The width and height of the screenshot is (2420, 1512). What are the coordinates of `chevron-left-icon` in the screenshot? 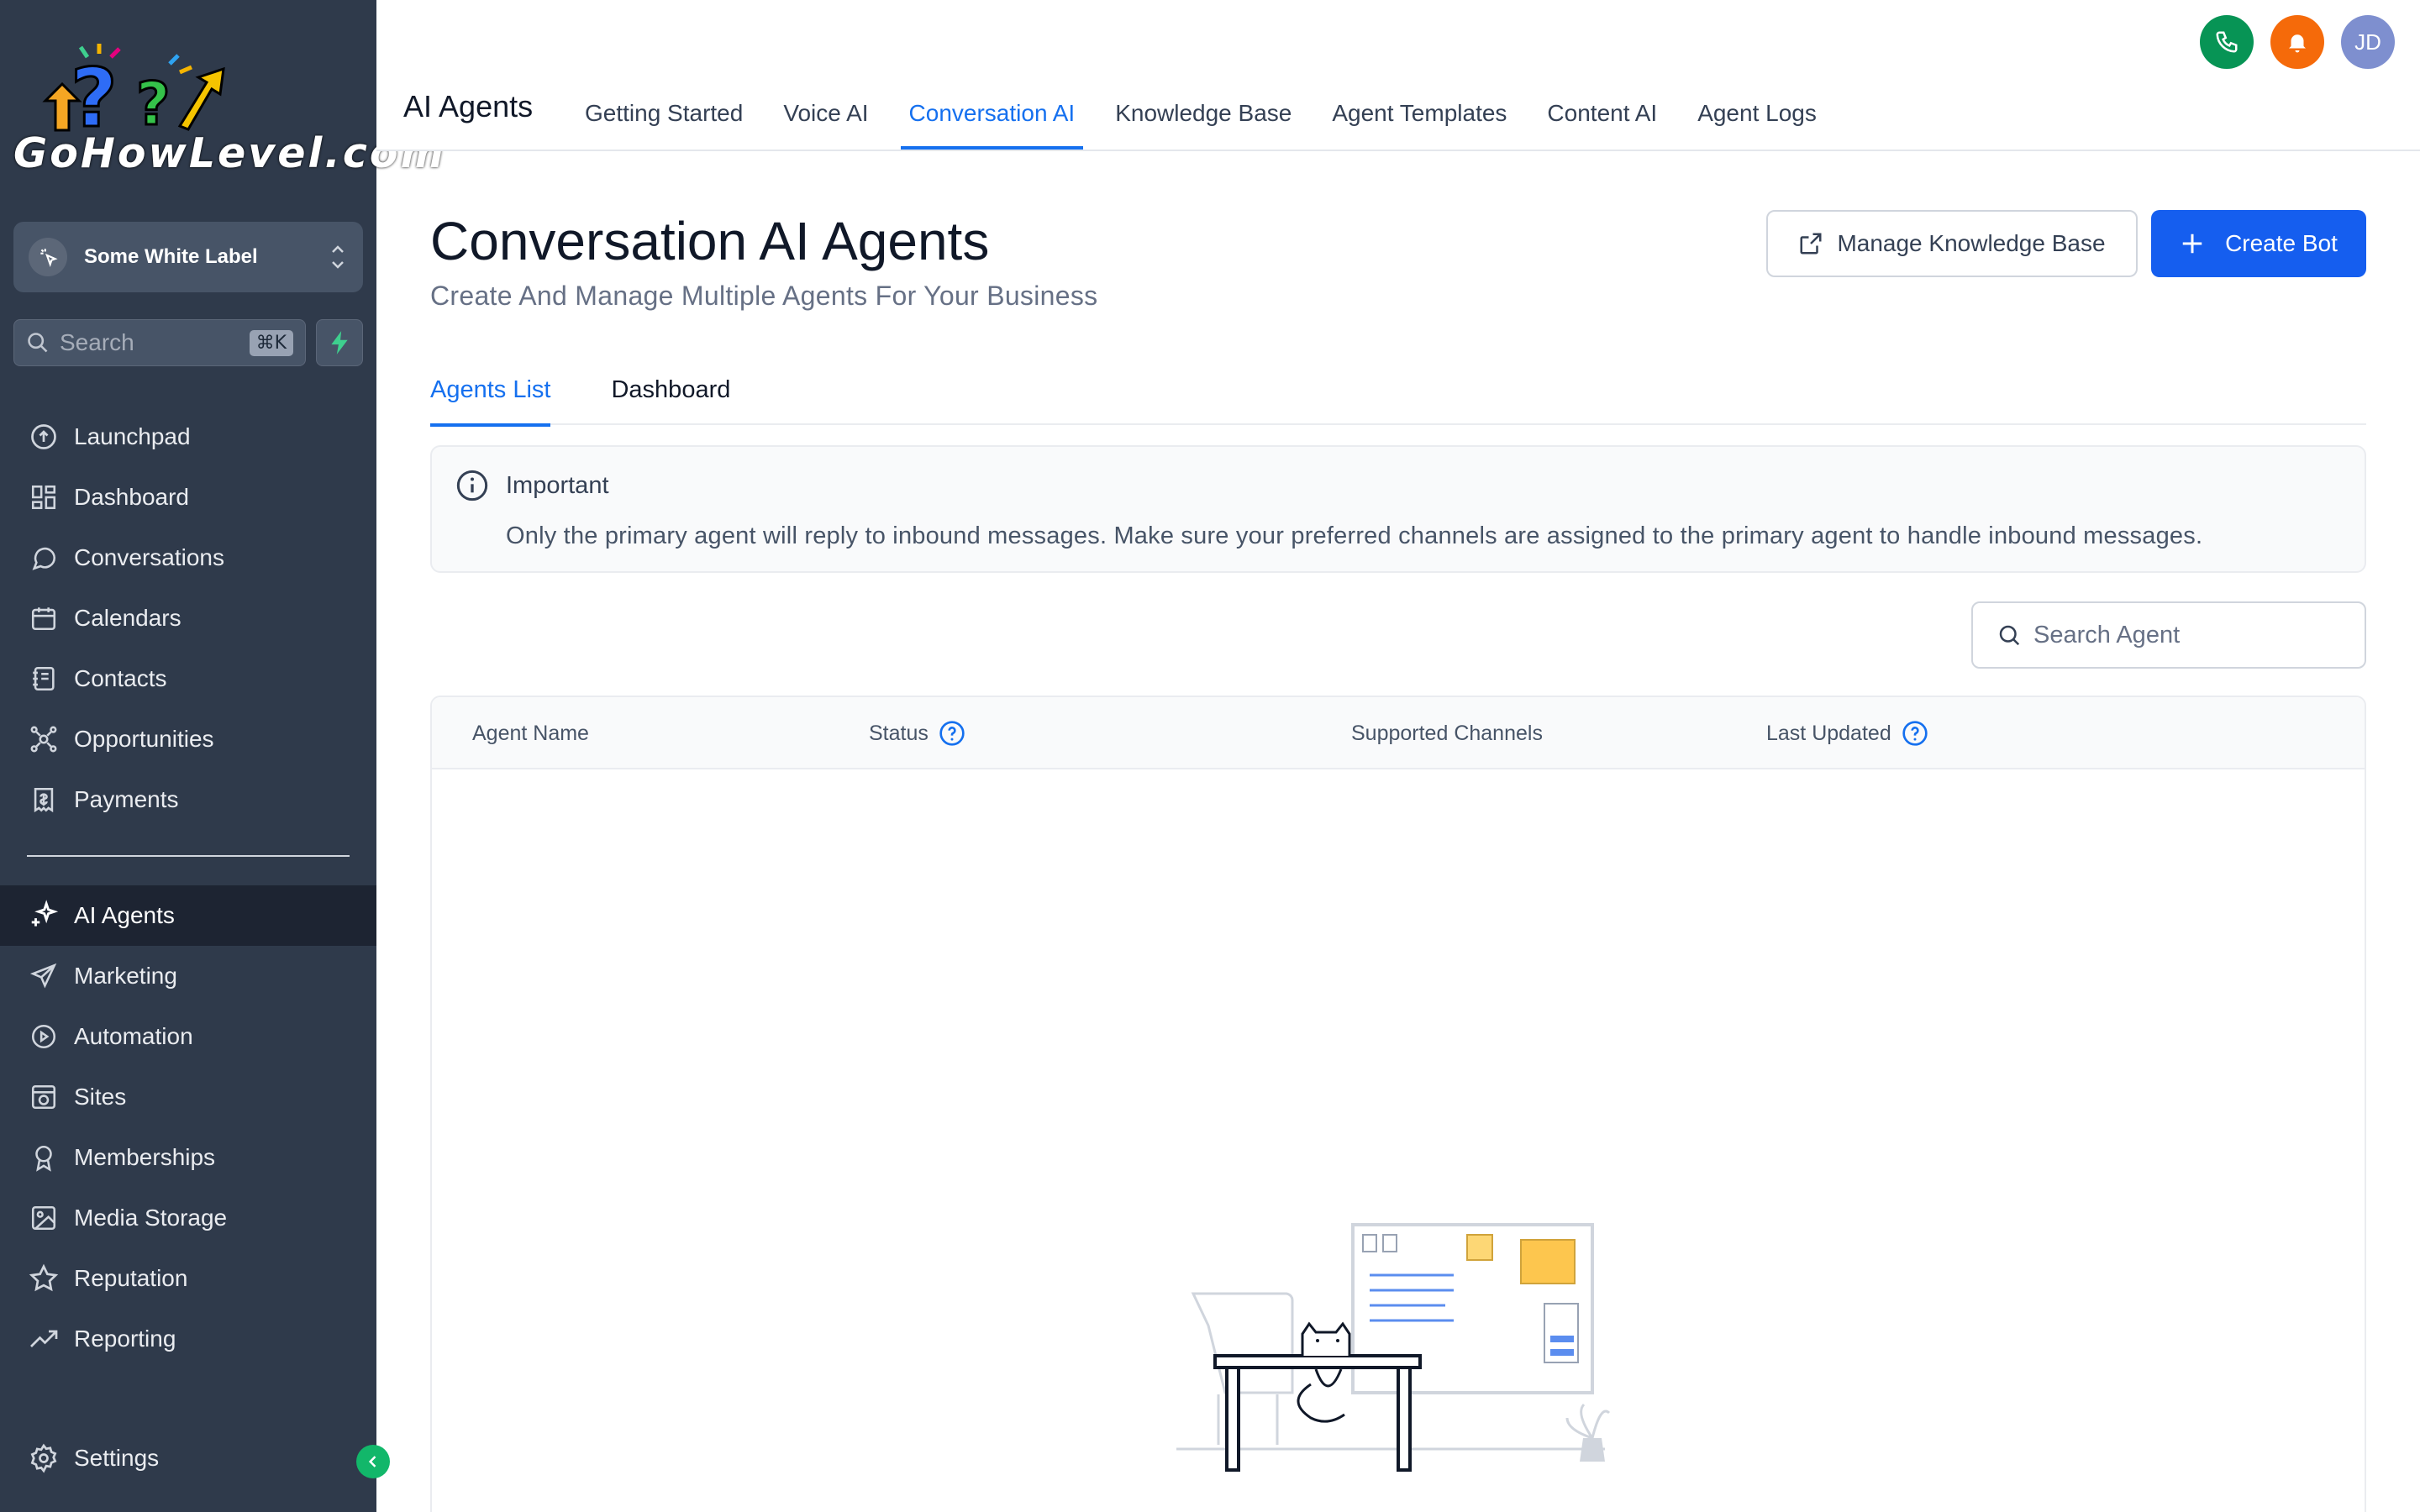 It's located at (372, 1461).